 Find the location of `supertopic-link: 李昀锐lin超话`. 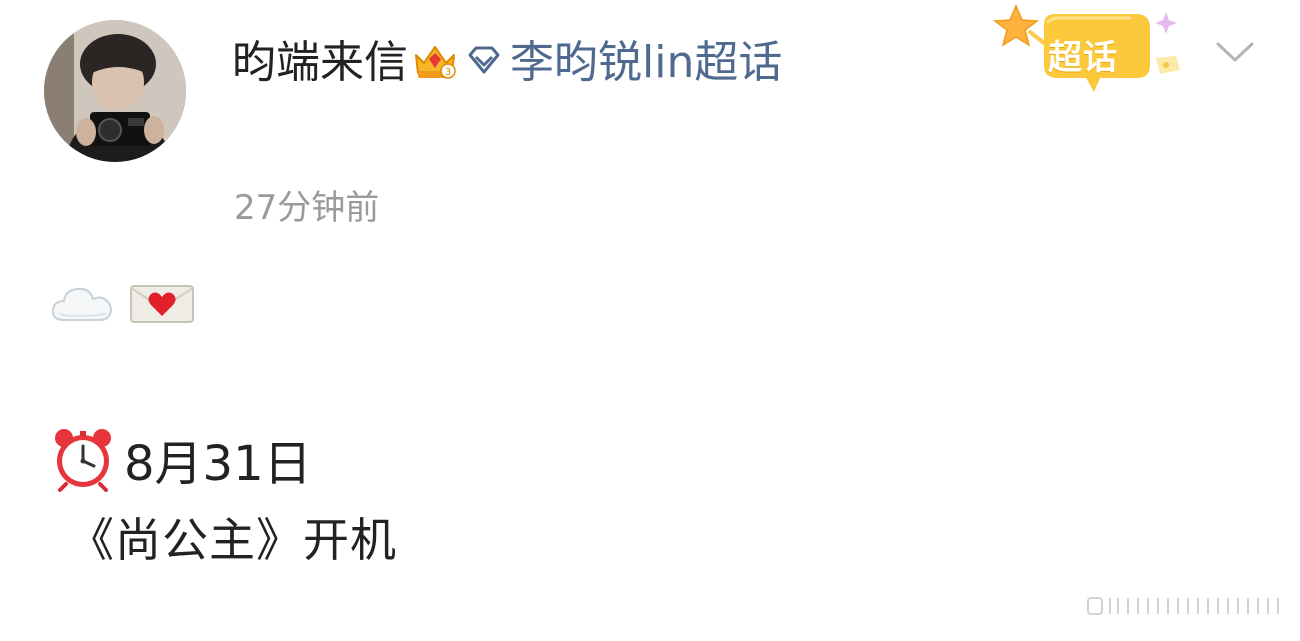

supertopic-link: 李昀锐lin超话 is located at coordinates (646, 62).